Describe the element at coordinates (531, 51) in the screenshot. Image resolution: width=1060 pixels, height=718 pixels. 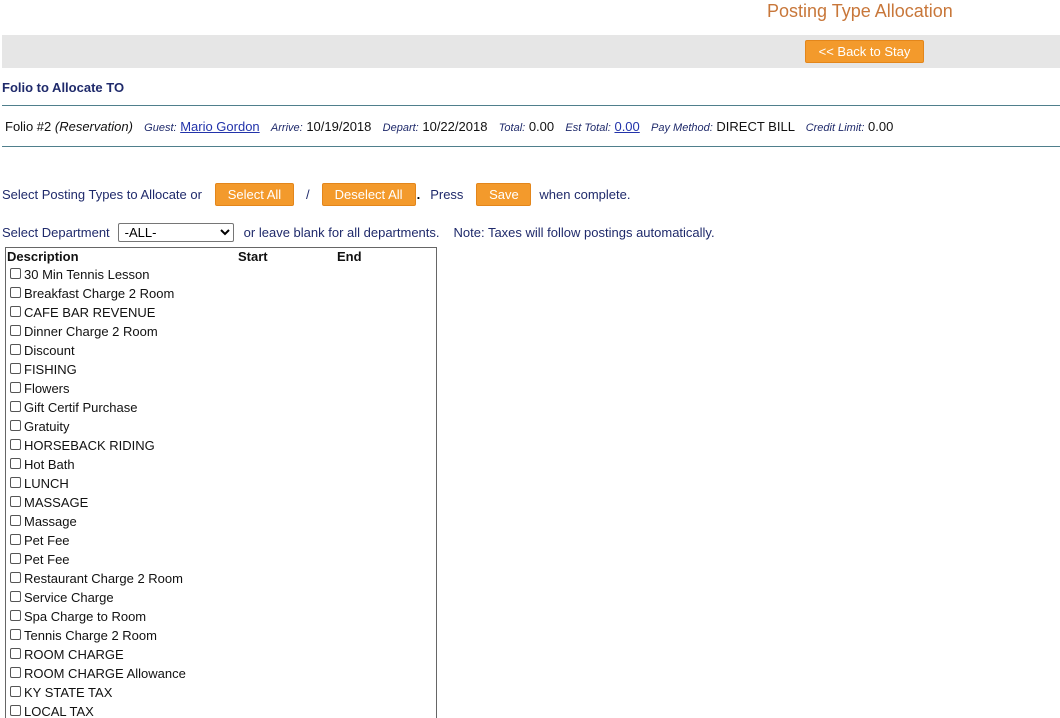
I see `top-bar: << Back to Stay` at that location.